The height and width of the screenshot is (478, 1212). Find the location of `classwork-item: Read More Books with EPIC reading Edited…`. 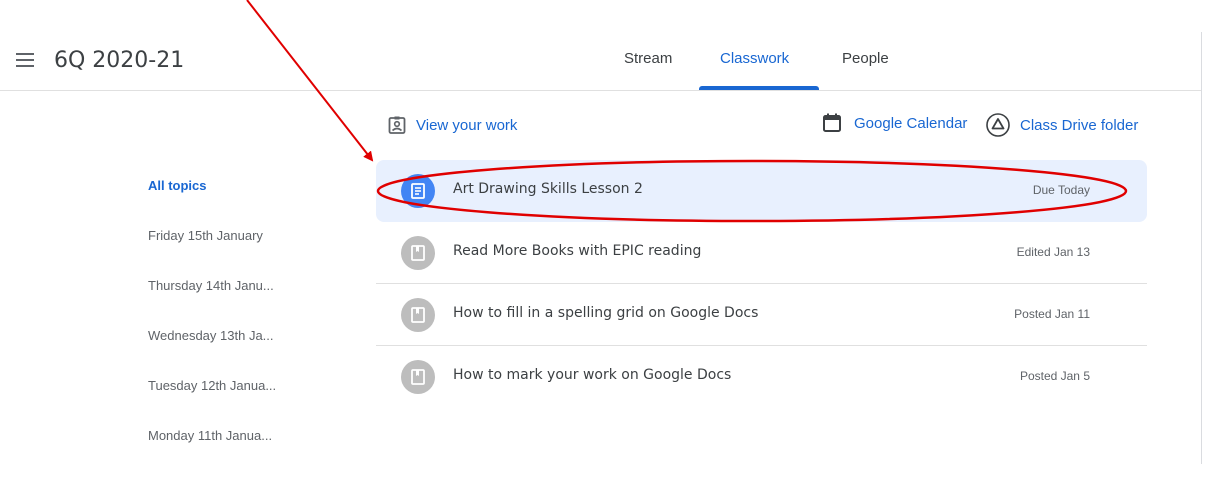

classwork-item: Read More Books with EPIC reading Edited… is located at coordinates (761, 253).